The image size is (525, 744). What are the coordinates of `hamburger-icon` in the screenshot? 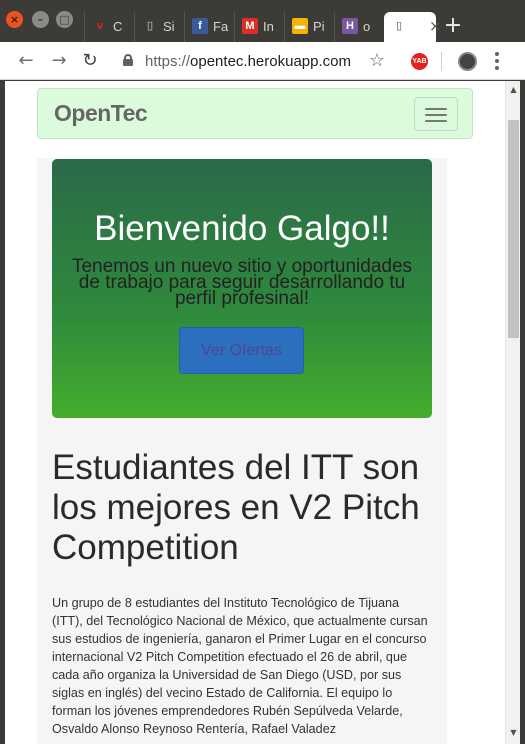 It's located at (436, 109).